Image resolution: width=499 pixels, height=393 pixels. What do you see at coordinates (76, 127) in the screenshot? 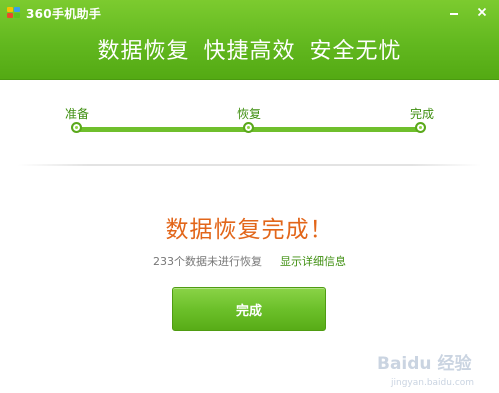
I see `step-dot-prepare` at bounding box center [76, 127].